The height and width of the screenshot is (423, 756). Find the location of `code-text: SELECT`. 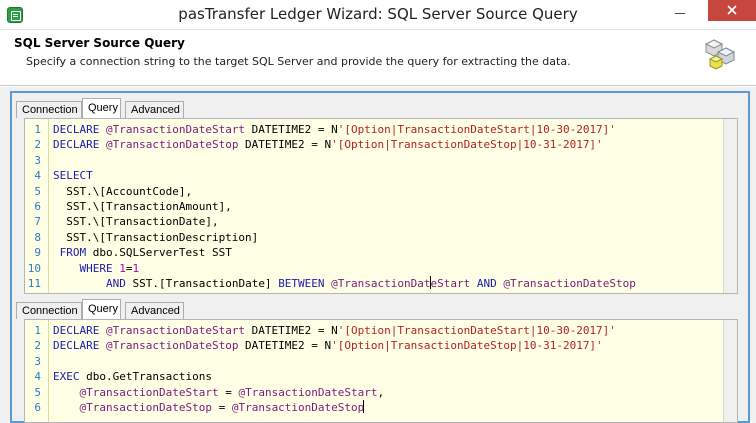

code-text: SELECT is located at coordinates (73, 176).